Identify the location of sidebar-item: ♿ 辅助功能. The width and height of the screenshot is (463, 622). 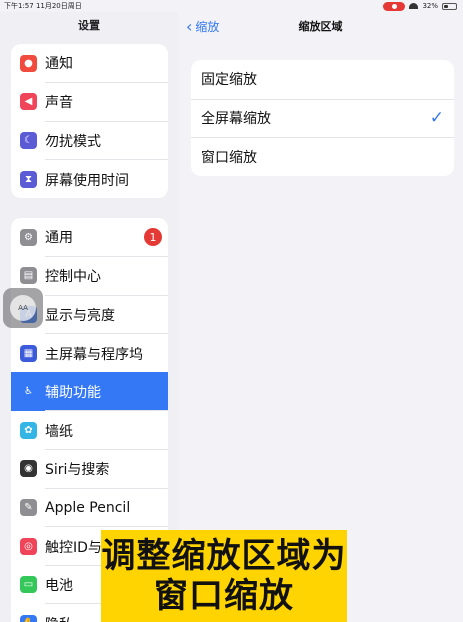
(89, 391).